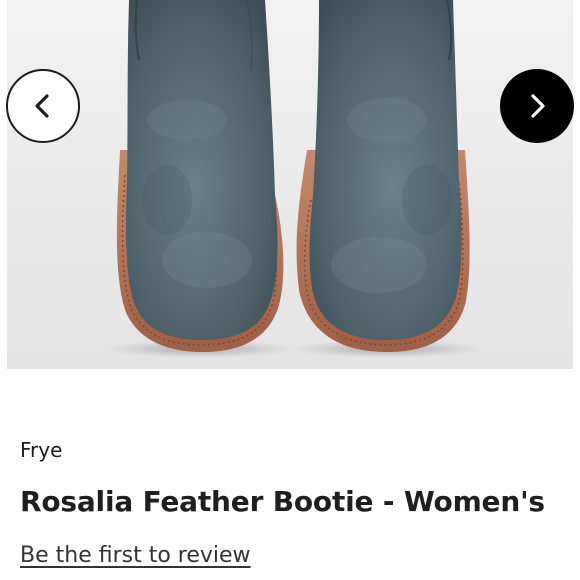 The width and height of the screenshot is (580, 580). I want to click on brand-name: Frye, so click(41, 450).